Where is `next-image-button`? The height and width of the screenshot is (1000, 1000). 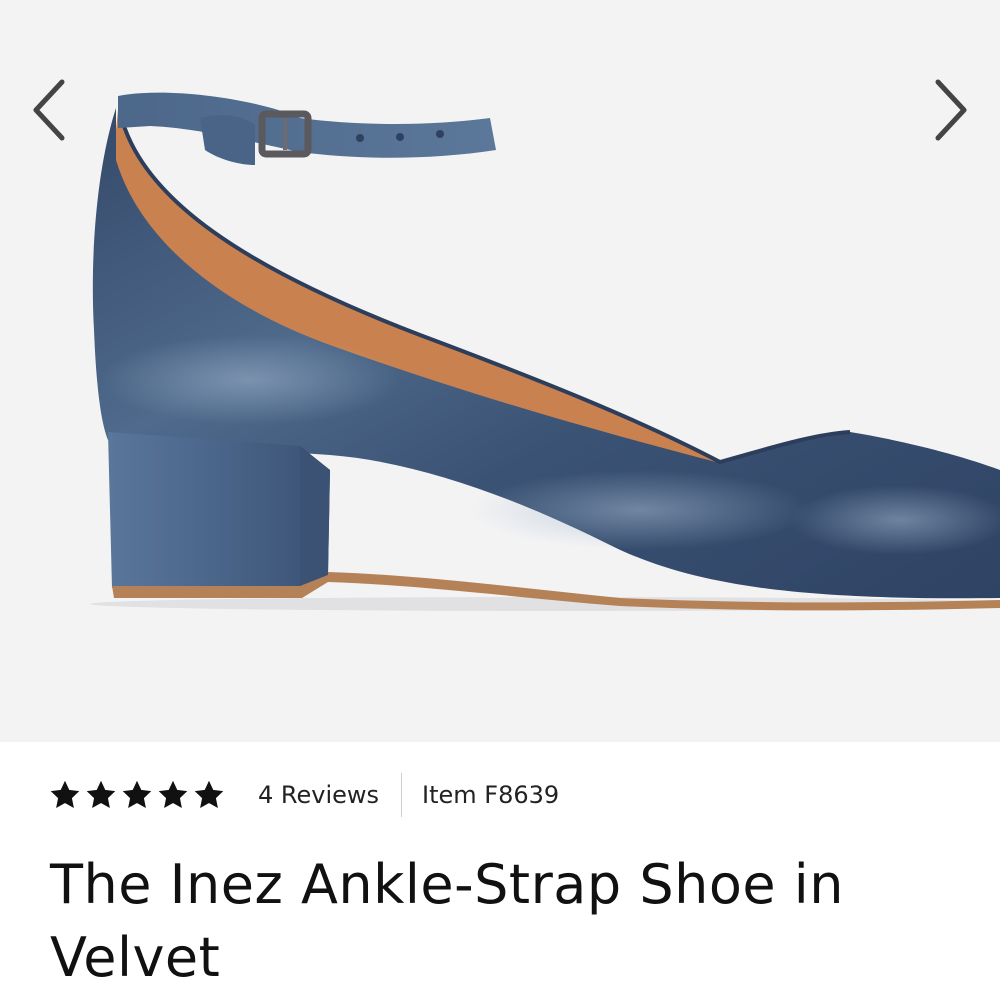 next-image-button is located at coordinates (950, 110).